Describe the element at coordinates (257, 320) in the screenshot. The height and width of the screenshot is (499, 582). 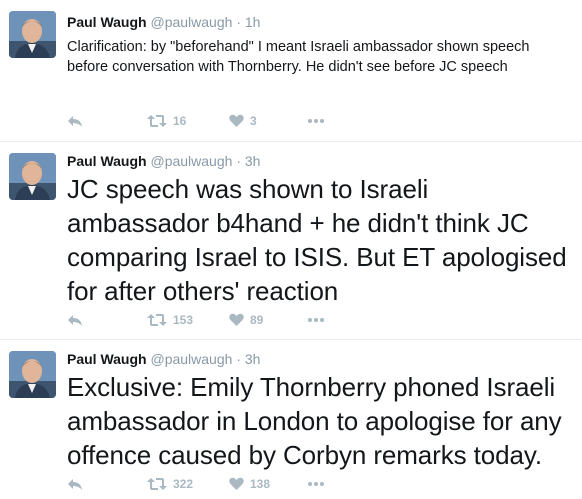
I see `like-count: 89` at that location.